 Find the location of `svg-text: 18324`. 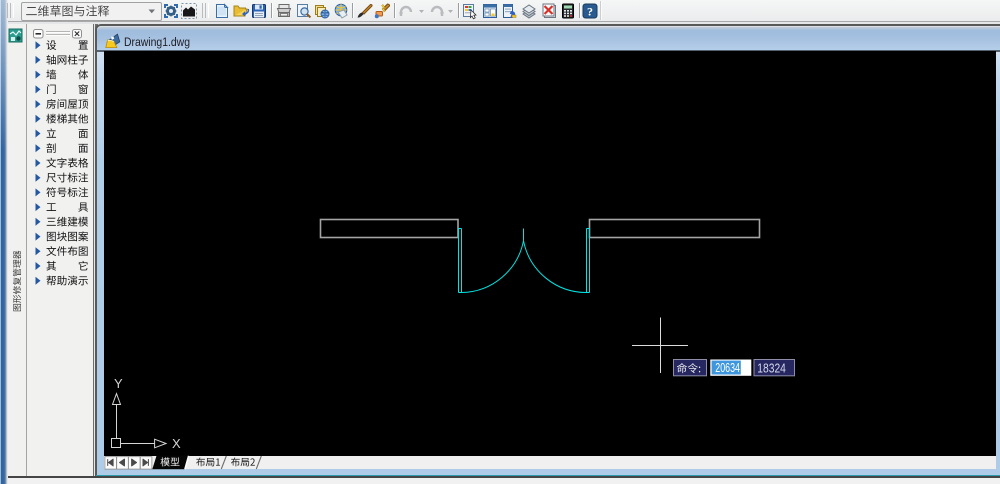

svg-text: 18324 is located at coordinates (771, 367).